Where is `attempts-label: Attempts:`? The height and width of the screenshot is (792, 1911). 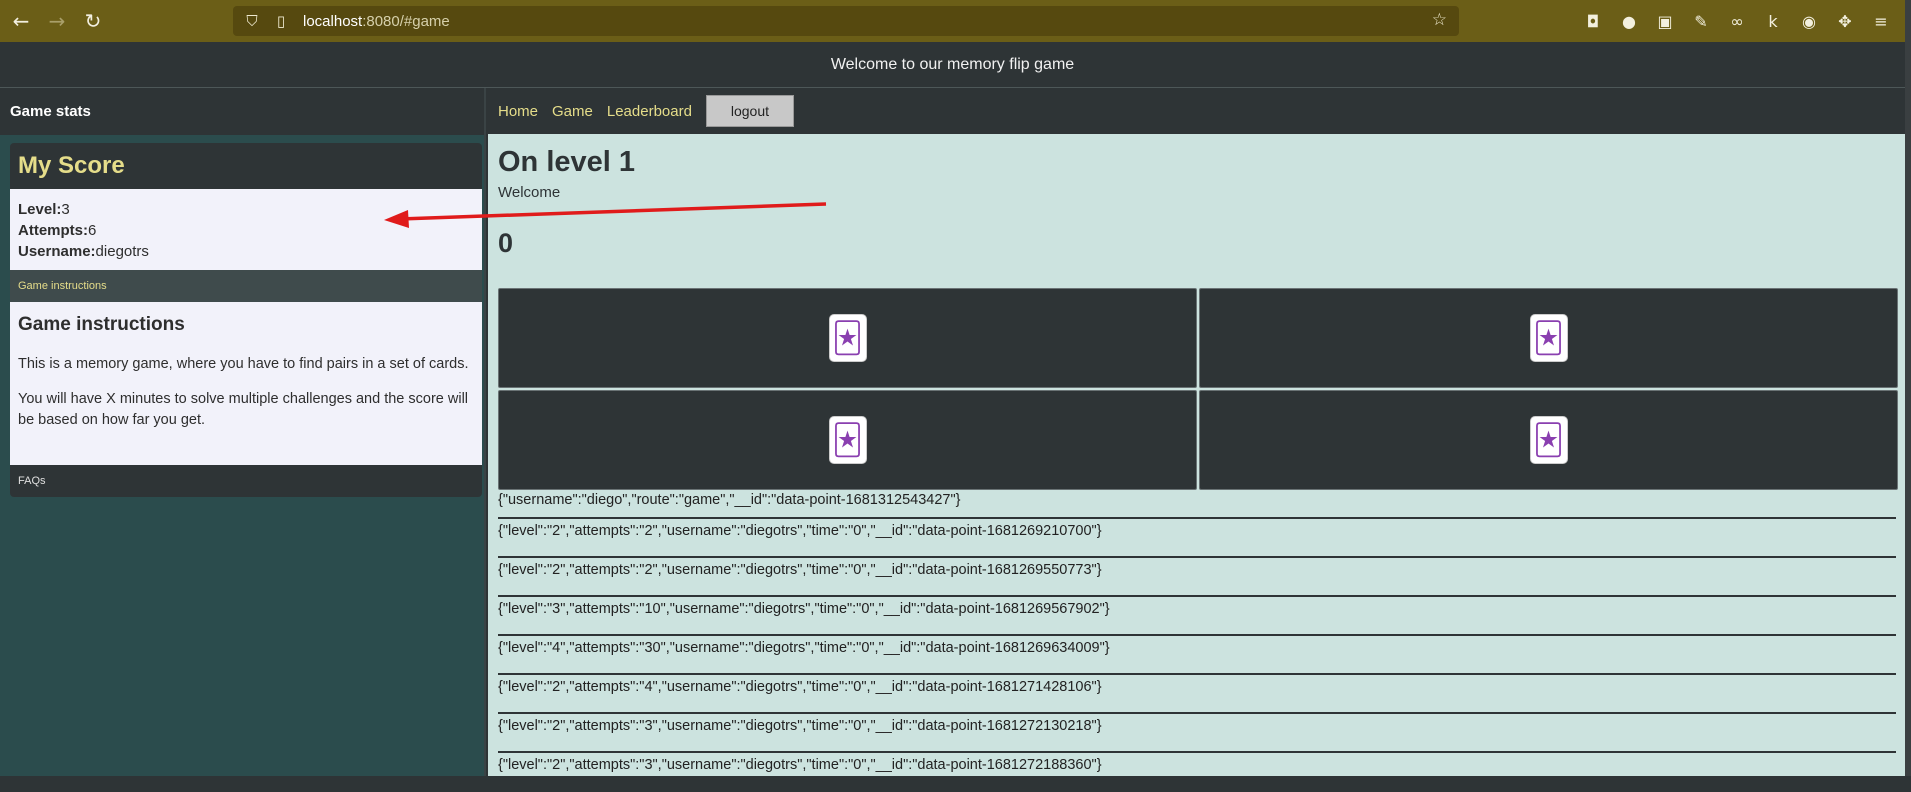 attempts-label: Attempts: is located at coordinates (53, 230).